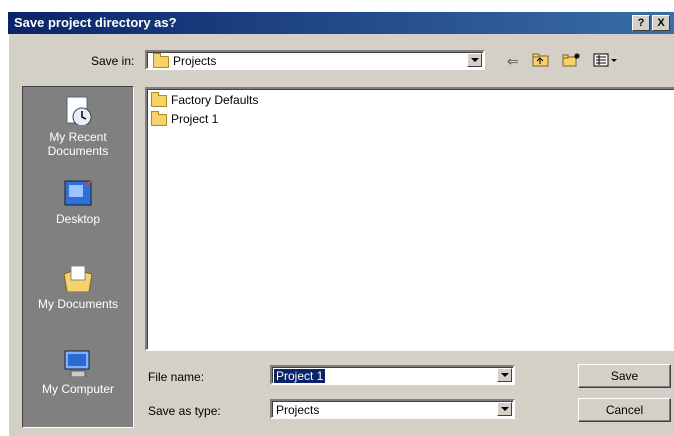 The image size is (674, 436). Describe the element at coordinates (300, 376) in the screenshot. I see `file-name-value: Project 1` at that location.